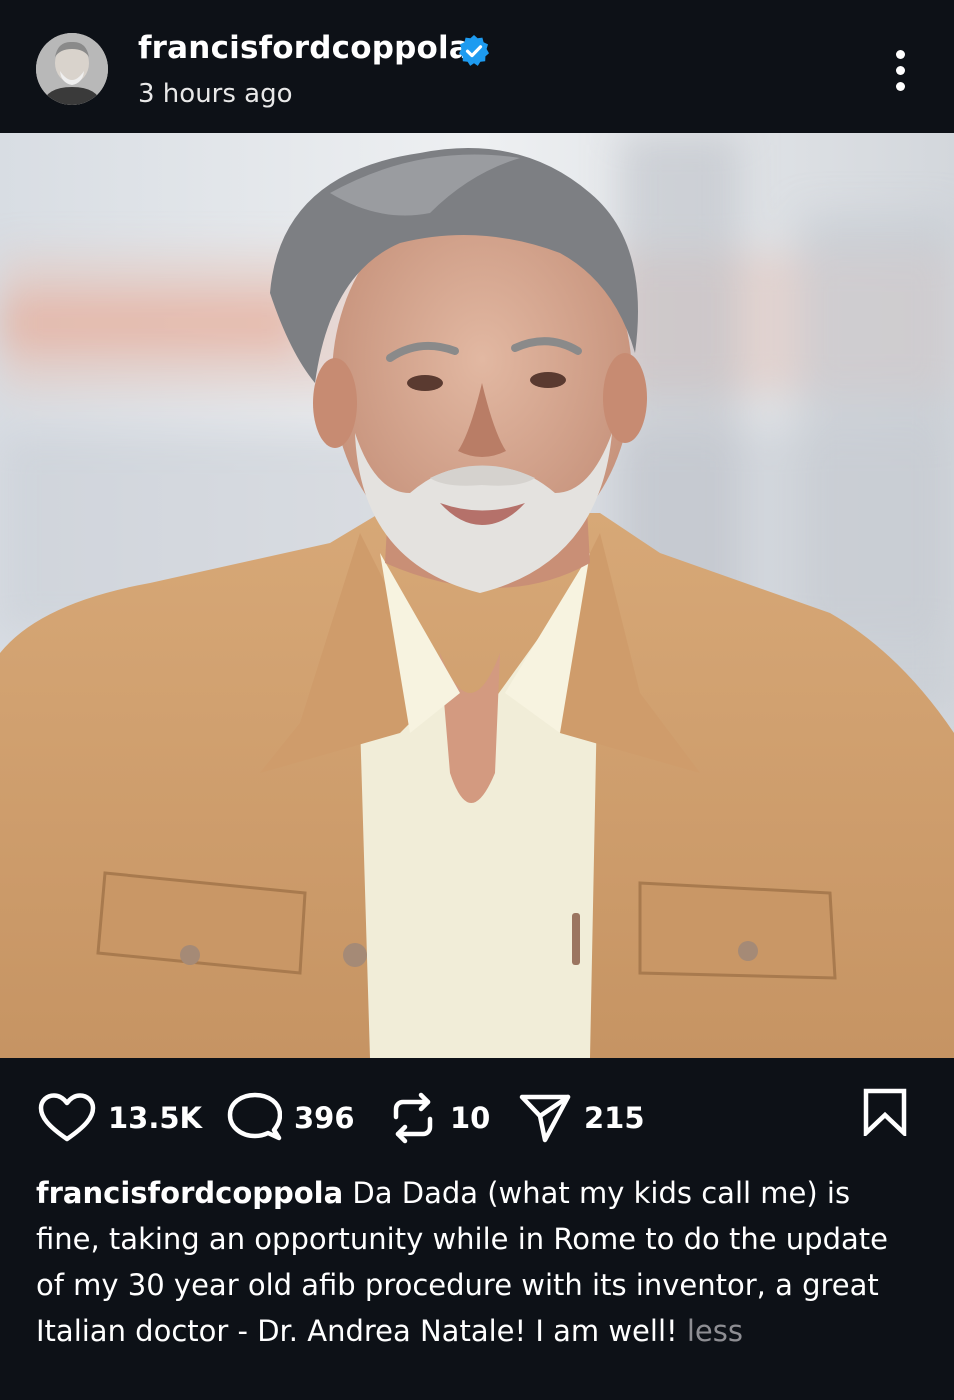 The height and width of the screenshot is (1400, 954). What do you see at coordinates (413, 1118) in the screenshot?
I see `repost-icon` at bounding box center [413, 1118].